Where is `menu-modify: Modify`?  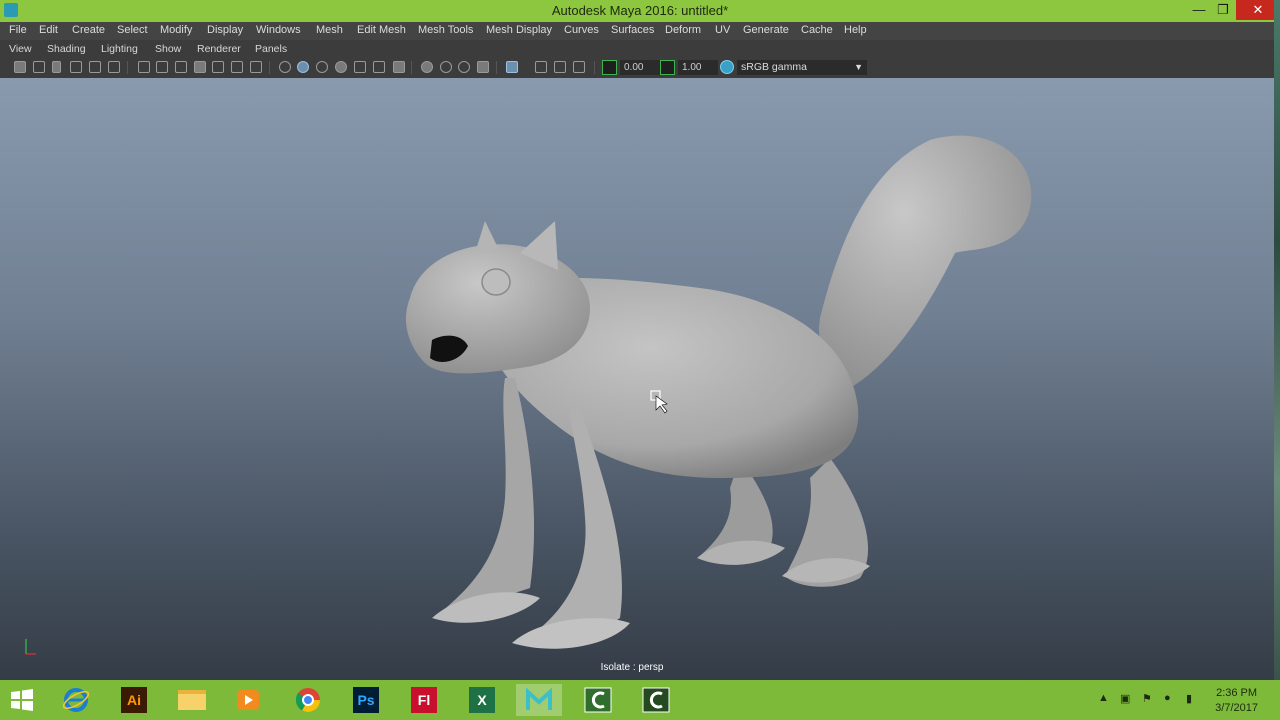
menu-modify: Modify is located at coordinates (176, 30).